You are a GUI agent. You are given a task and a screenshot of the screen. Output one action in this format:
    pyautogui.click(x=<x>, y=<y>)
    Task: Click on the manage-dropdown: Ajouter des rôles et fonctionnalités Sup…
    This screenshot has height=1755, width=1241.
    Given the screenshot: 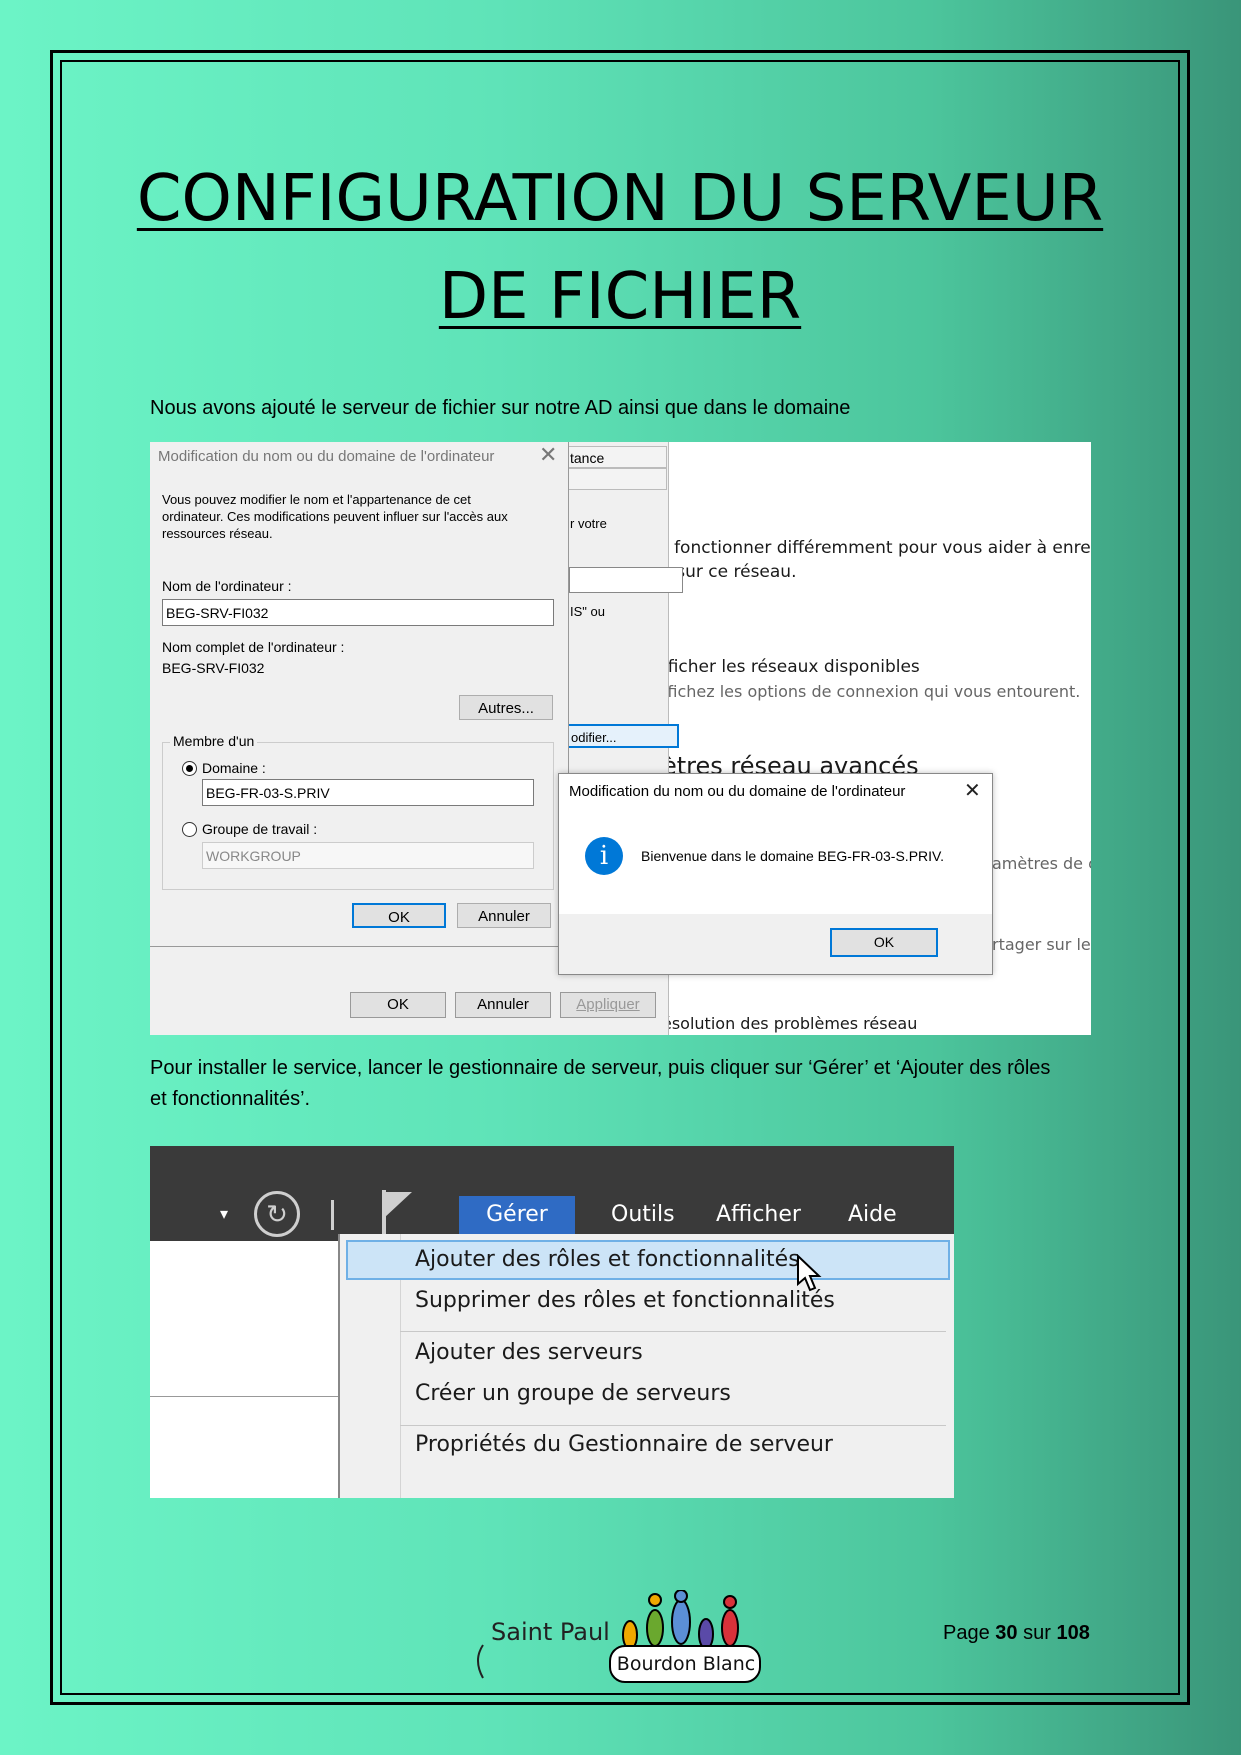 What is the action you would take?
    pyautogui.click(x=646, y=1366)
    